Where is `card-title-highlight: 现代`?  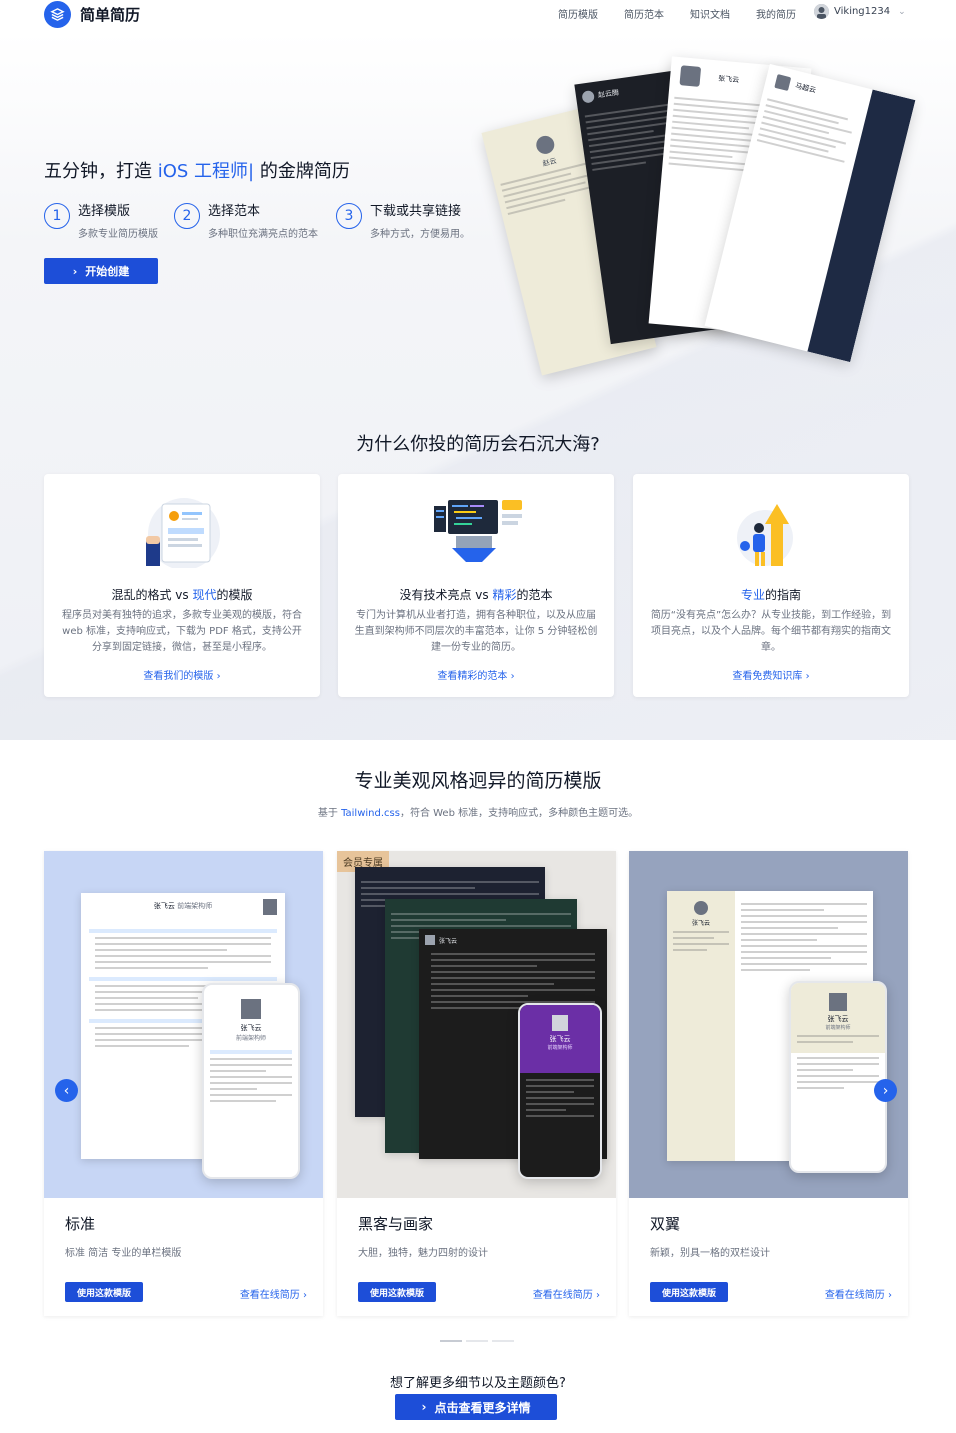 card-title-highlight: 现代 is located at coordinates (204, 595).